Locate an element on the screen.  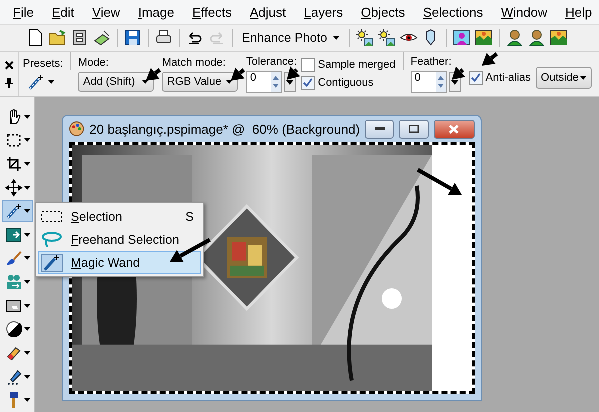
feather-field: 0 is located at coordinates (428, 81).